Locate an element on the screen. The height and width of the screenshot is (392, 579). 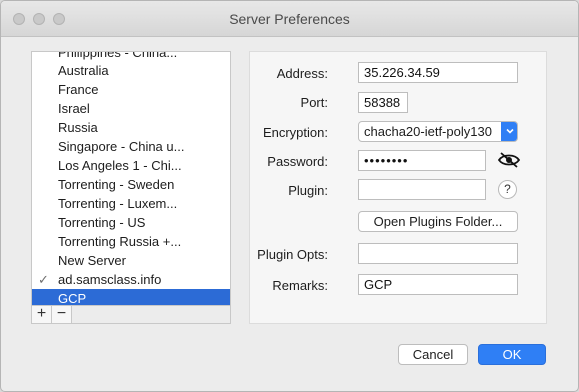
show-password-eye-icon is located at coordinates (509, 160).